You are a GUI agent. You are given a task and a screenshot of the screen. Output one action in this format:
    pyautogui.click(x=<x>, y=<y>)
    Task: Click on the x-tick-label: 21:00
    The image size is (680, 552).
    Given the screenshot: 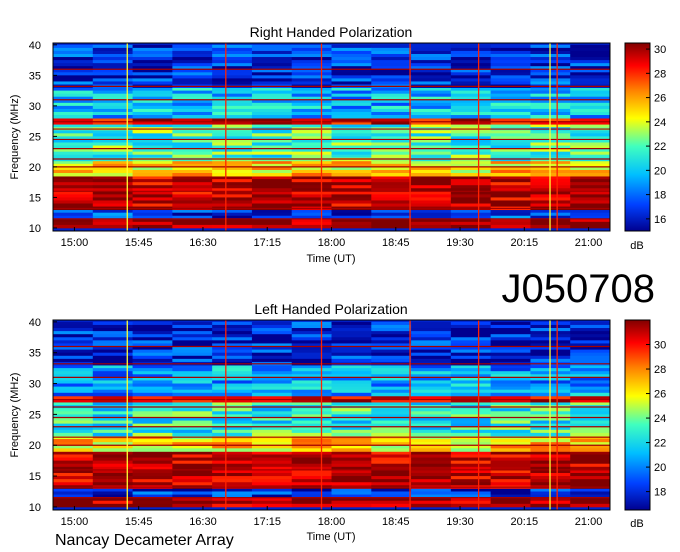 What is the action you would take?
    pyautogui.click(x=589, y=243)
    